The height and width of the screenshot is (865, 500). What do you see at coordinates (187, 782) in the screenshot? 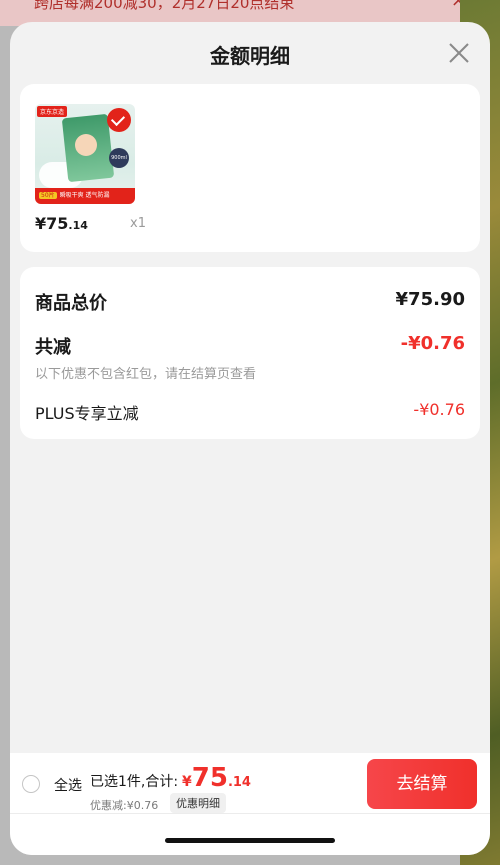
I see `price-symbol: ¥` at bounding box center [187, 782].